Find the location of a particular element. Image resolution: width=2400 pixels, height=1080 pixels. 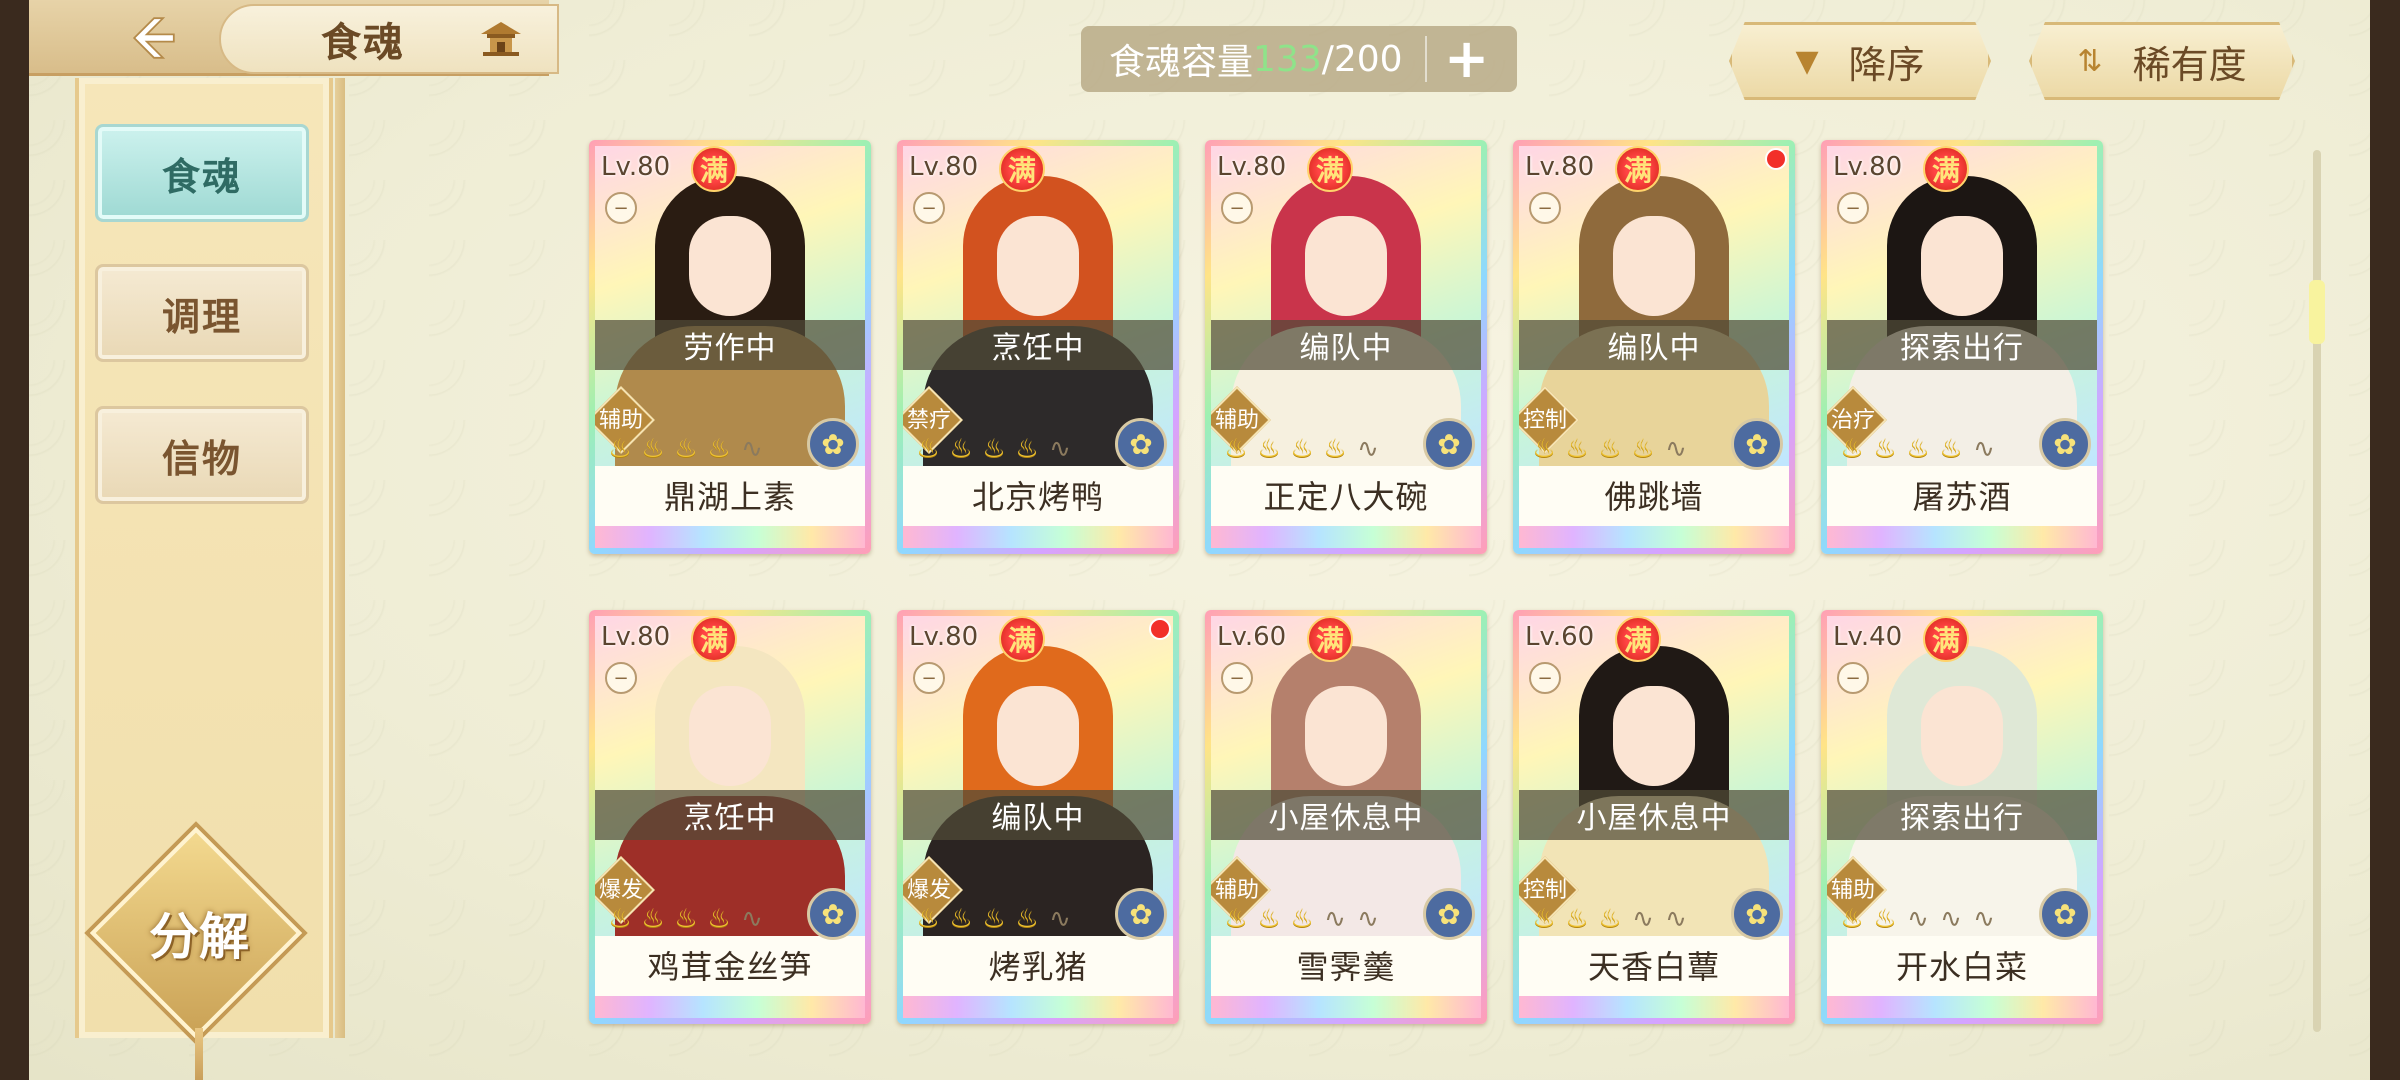

swap-arrows-icon: ⇅ is located at coordinates (2090, 61).